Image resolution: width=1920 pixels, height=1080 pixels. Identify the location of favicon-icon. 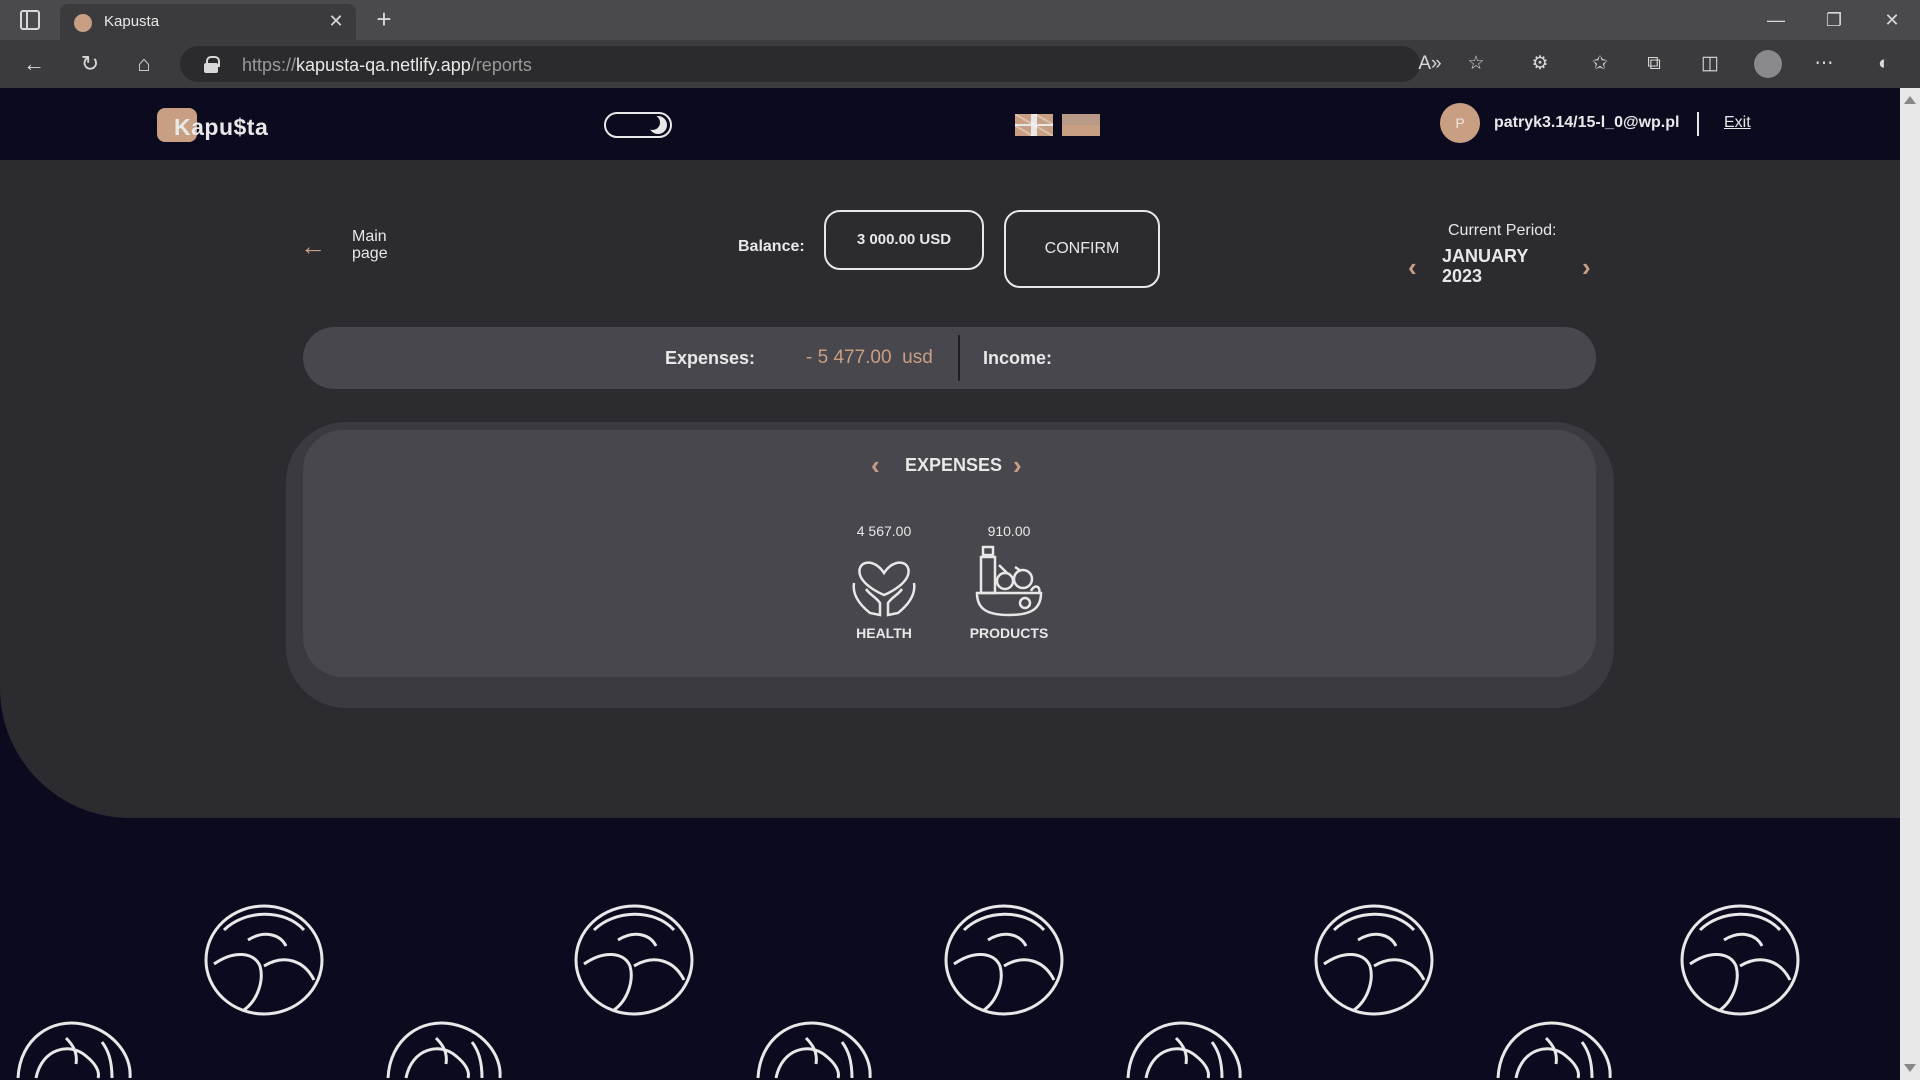
(83, 23).